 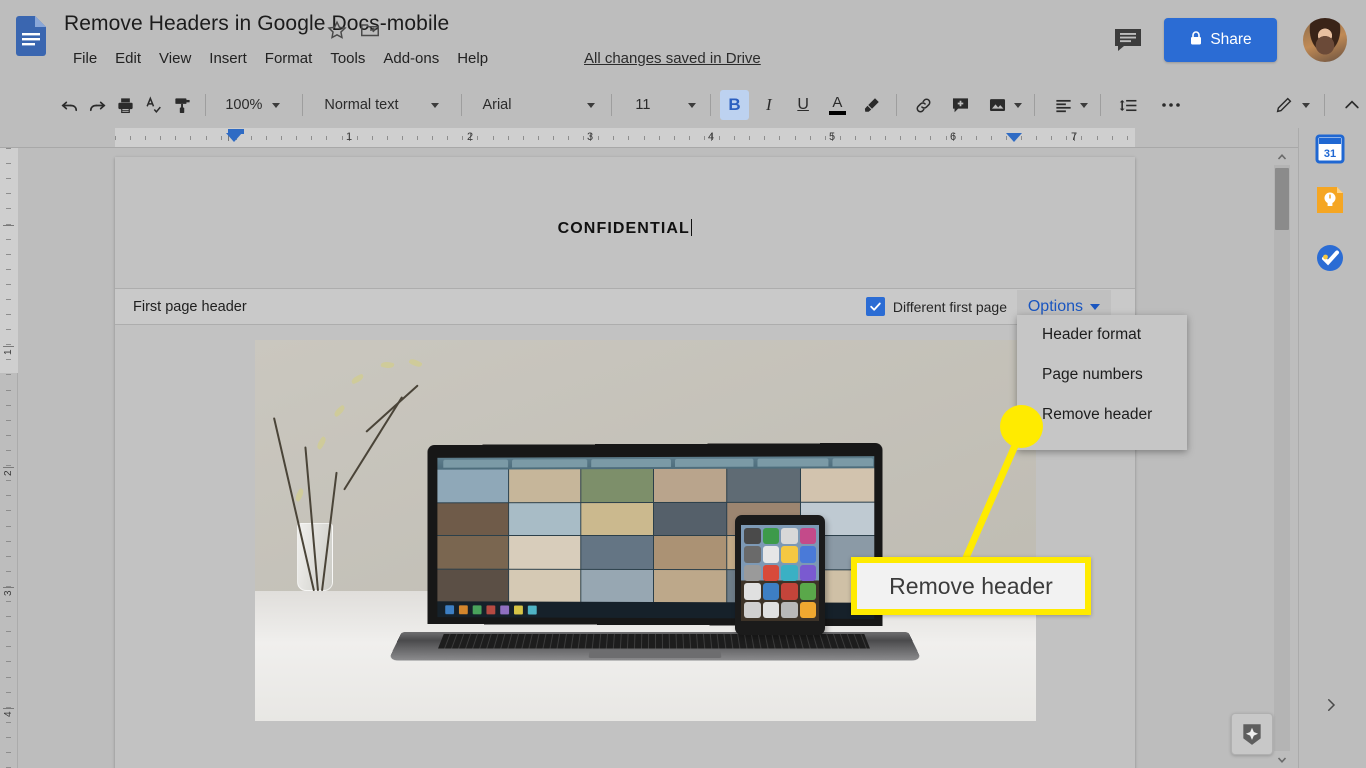 I want to click on more-options-icon, so click(x=1170, y=105).